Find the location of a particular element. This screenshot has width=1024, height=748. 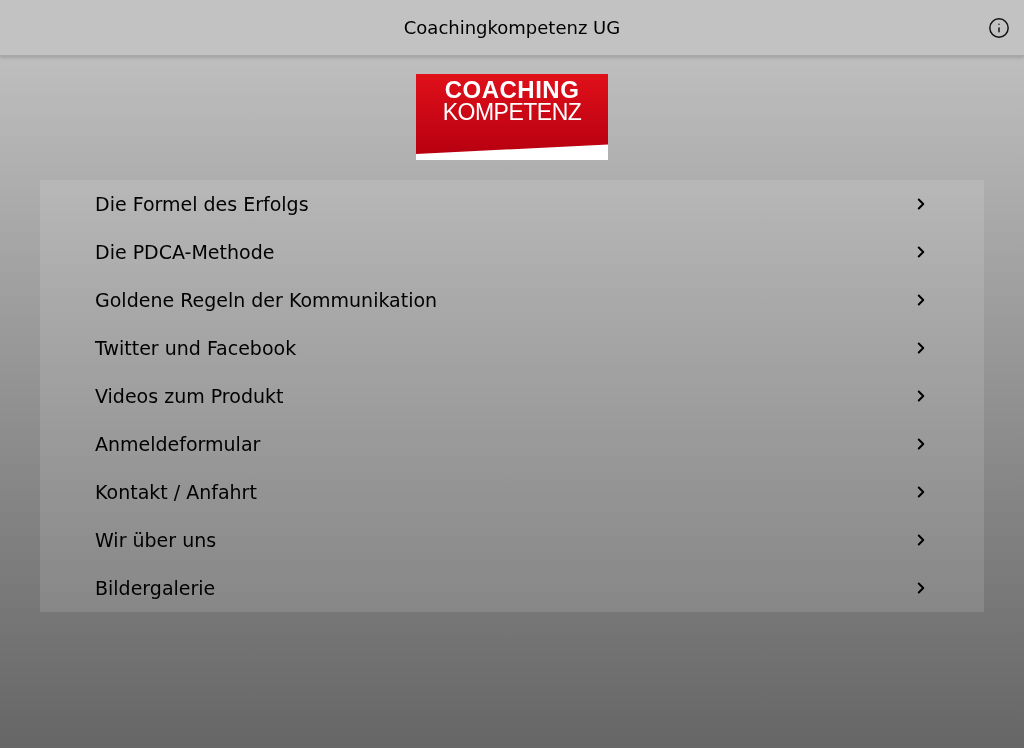

menu-item: Goldene Regeln der Kommunikation is located at coordinates (512, 300).